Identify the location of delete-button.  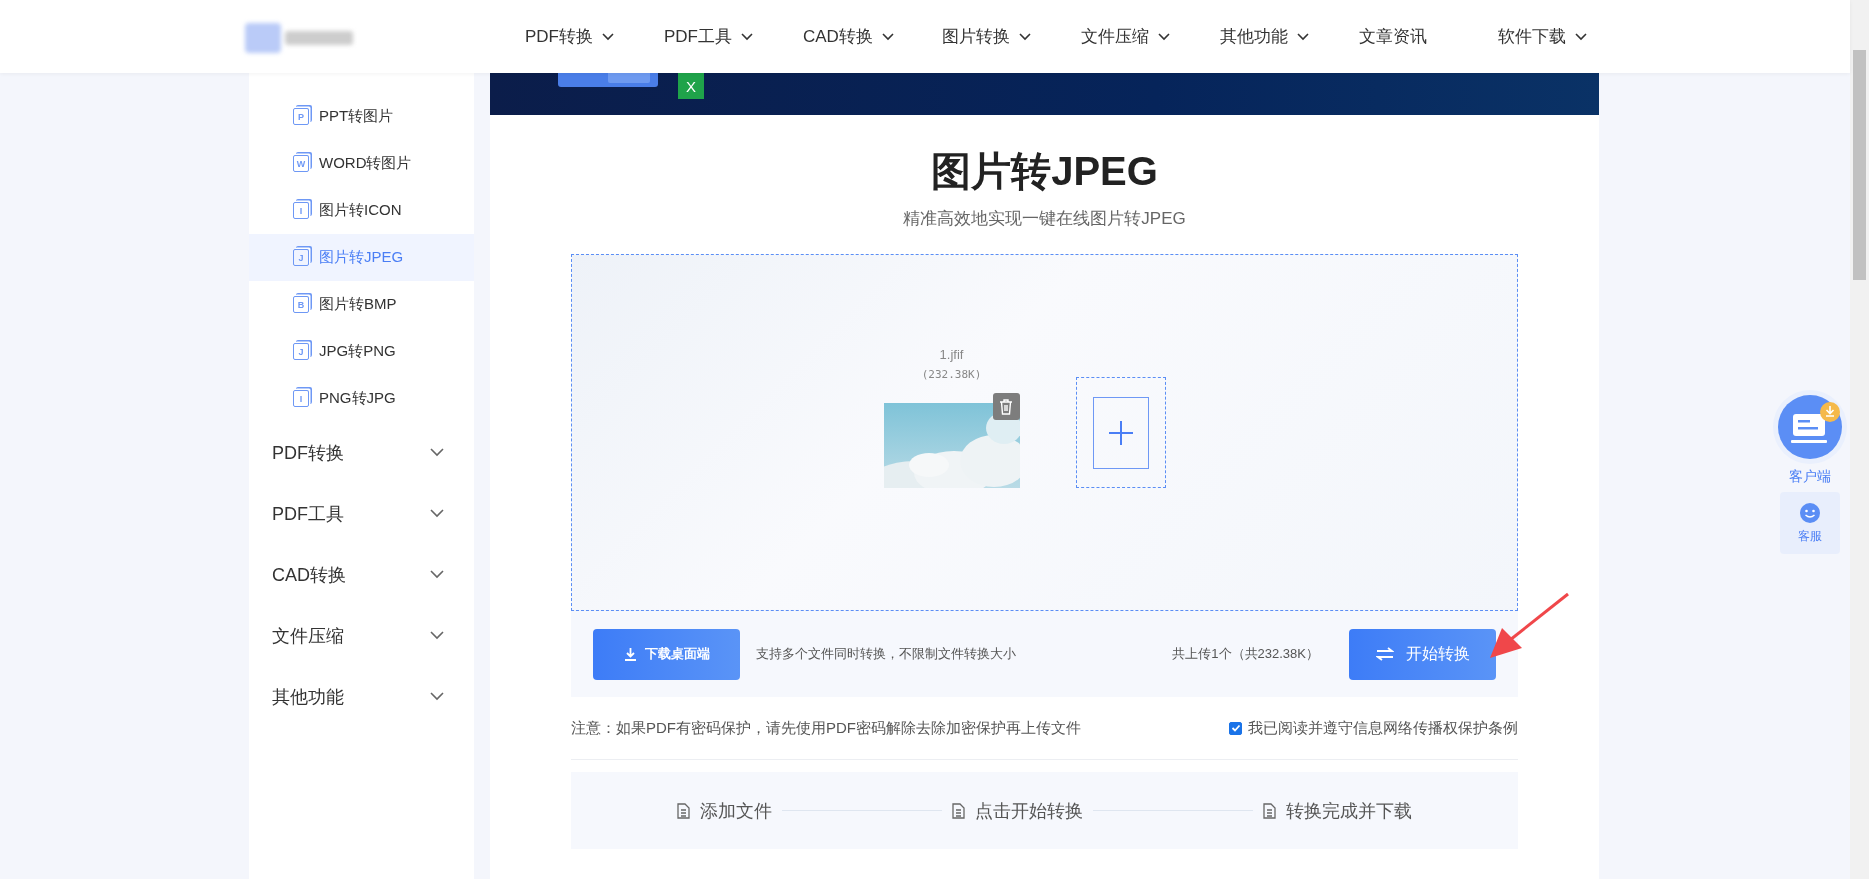
(1006, 406).